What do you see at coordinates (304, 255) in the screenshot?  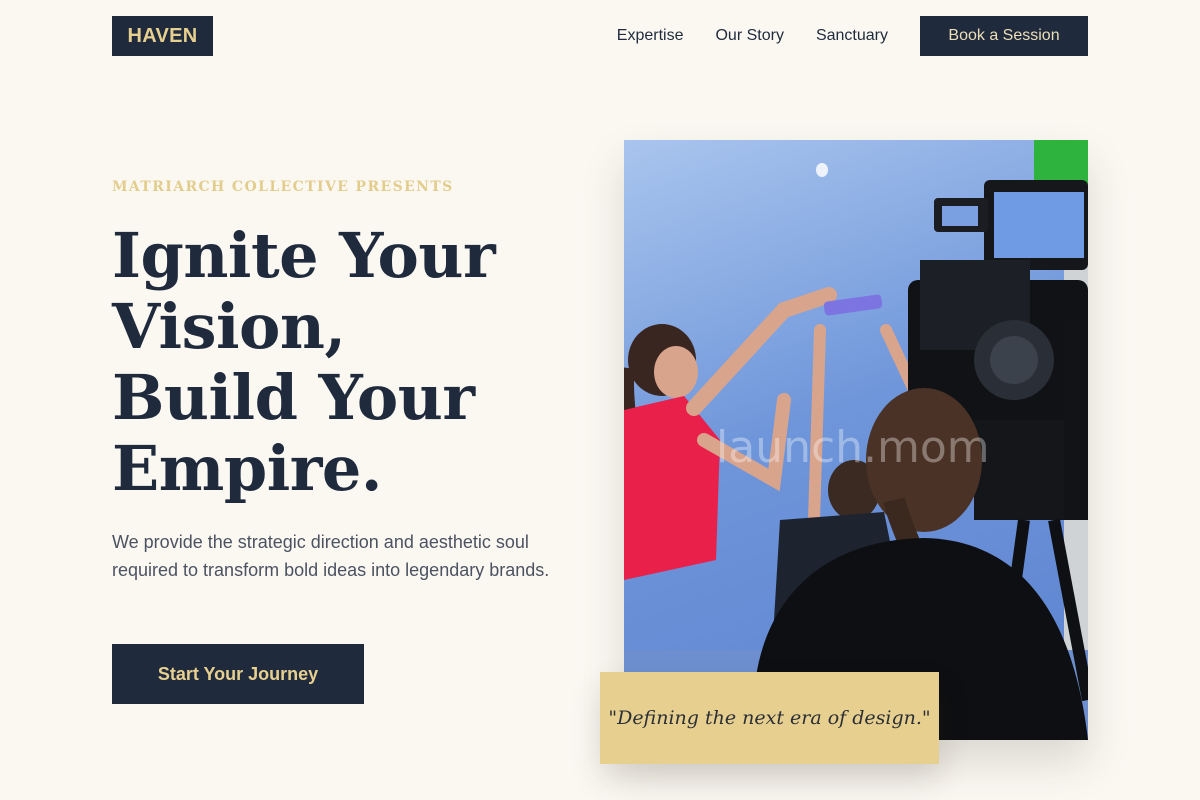 I see `headline-line-1: Ignite Your` at bounding box center [304, 255].